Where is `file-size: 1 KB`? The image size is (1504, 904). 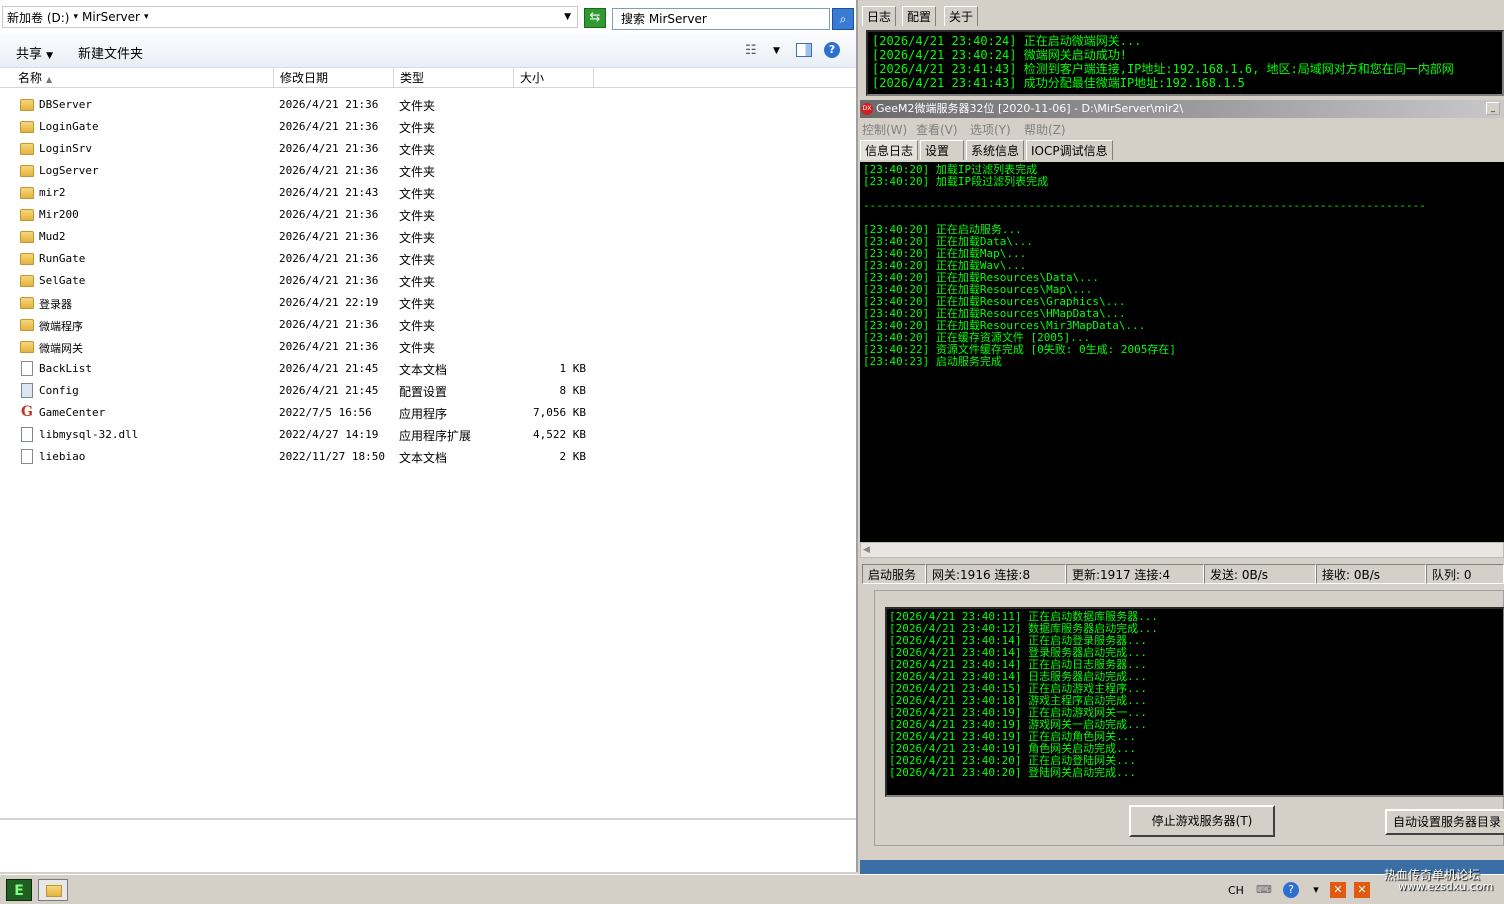 file-size: 1 KB is located at coordinates (573, 368).